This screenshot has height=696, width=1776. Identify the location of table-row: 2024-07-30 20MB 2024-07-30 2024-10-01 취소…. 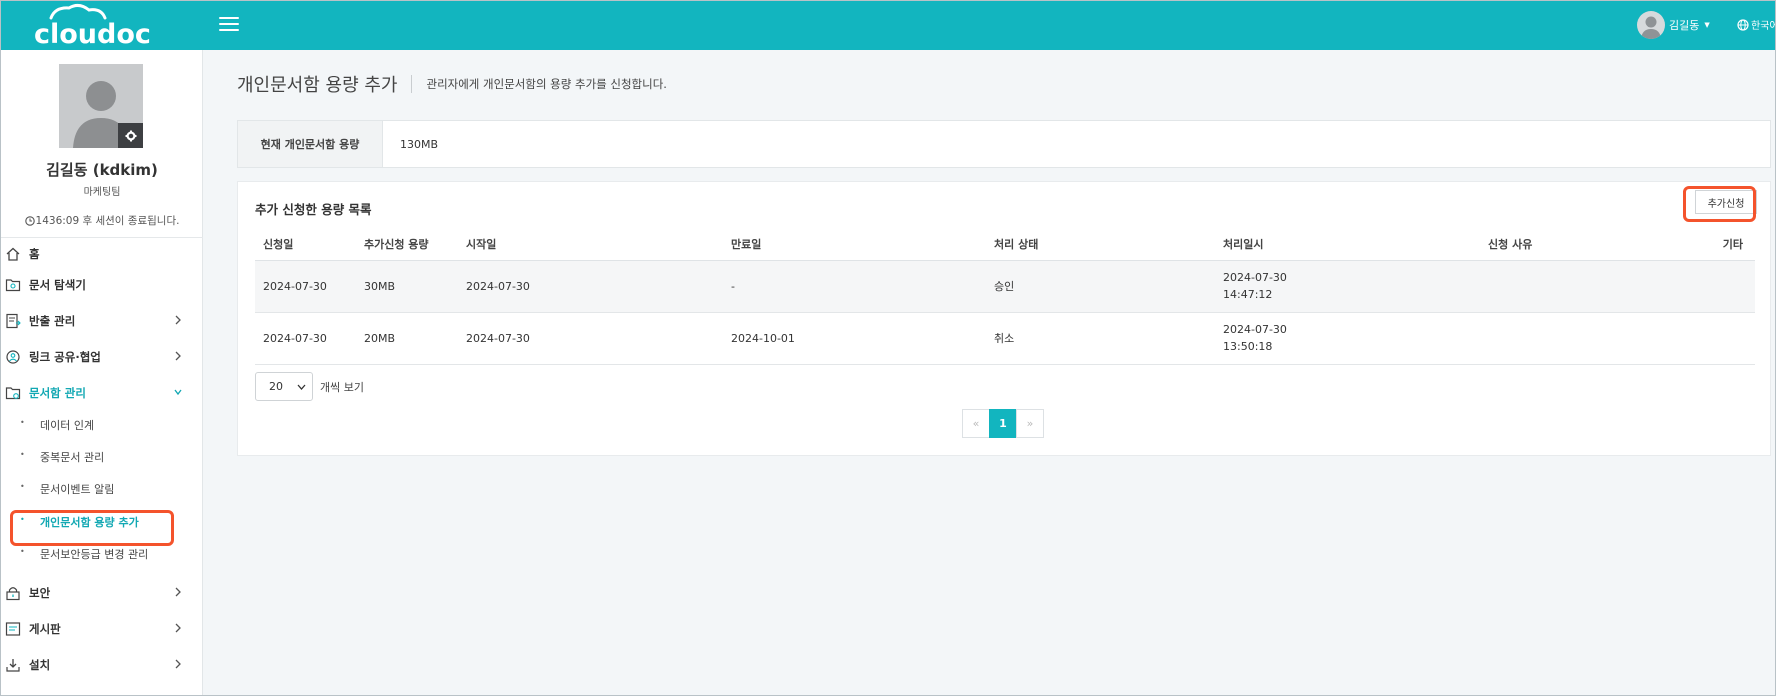
(1005, 338).